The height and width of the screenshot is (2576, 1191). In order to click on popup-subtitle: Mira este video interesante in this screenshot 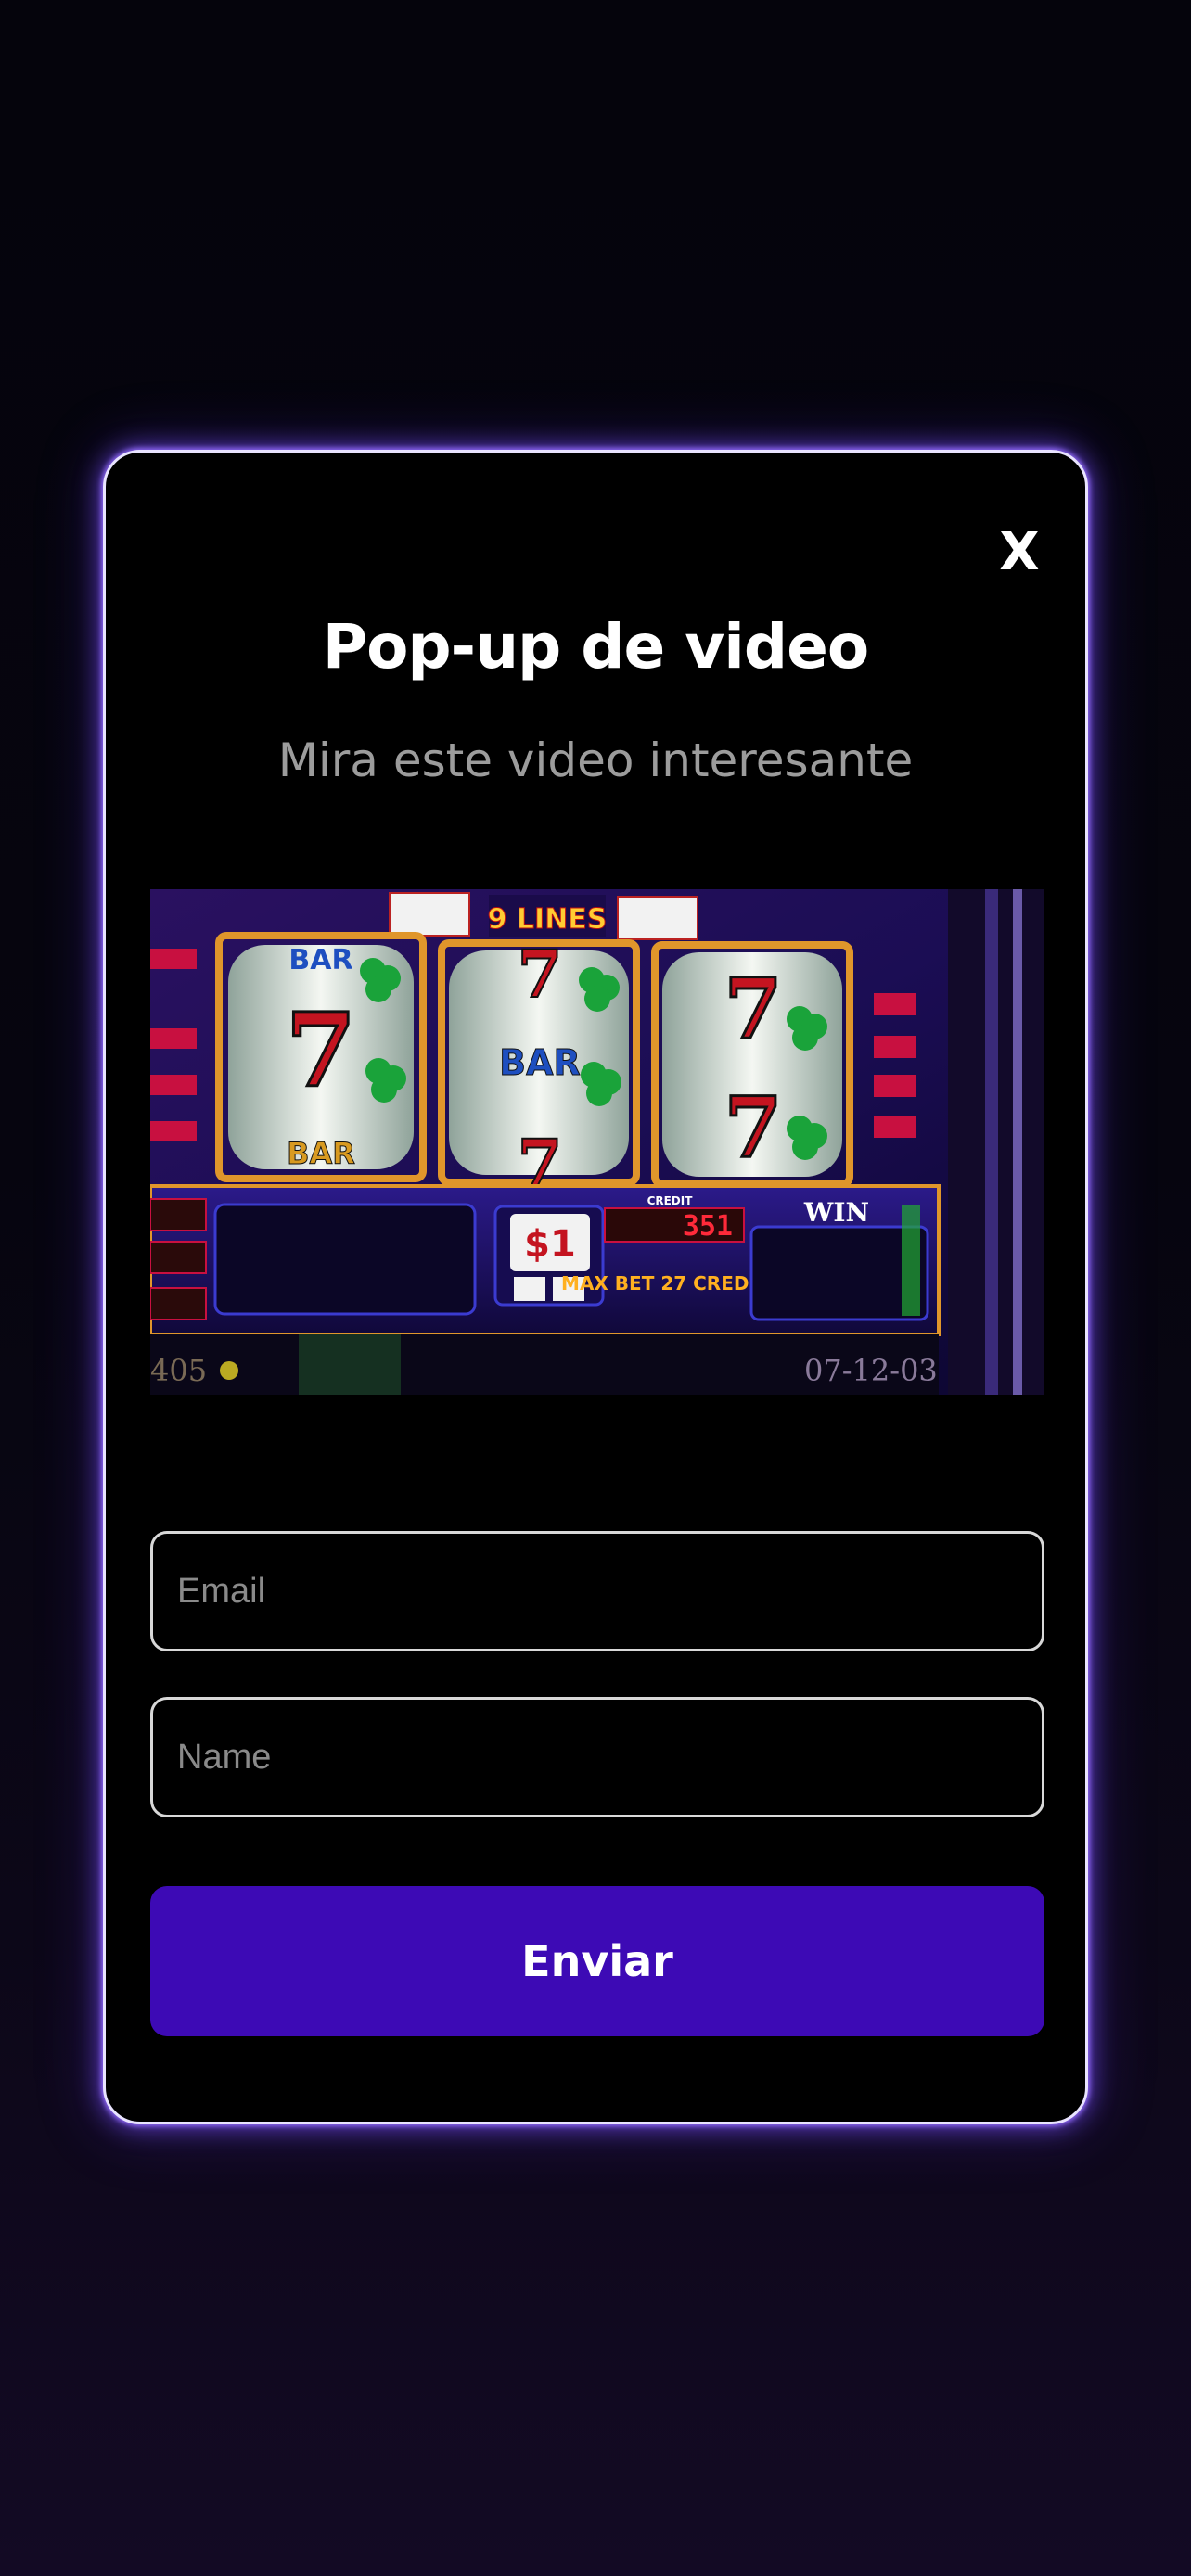, I will do `click(595, 760)`.